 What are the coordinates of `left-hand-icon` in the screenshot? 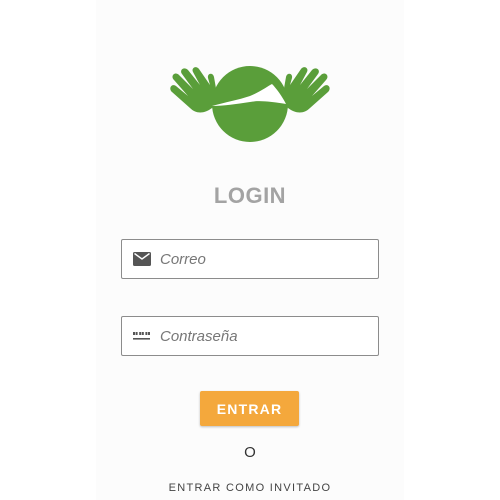 It's located at (194, 90).